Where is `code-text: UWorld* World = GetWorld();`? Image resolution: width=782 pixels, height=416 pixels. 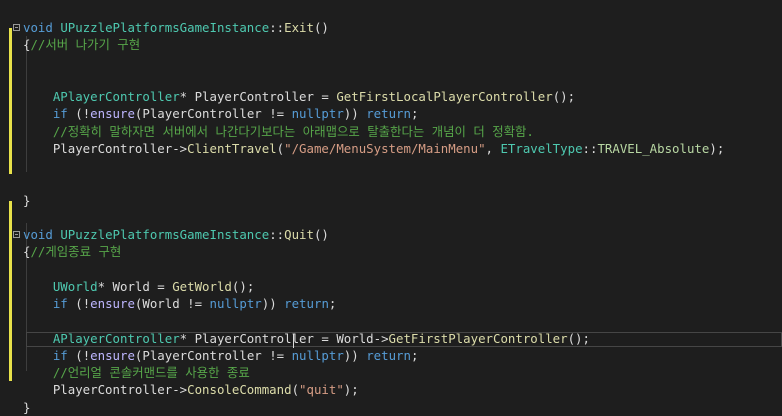
code-text: UWorld* World = GetWorld(); is located at coordinates (138, 286).